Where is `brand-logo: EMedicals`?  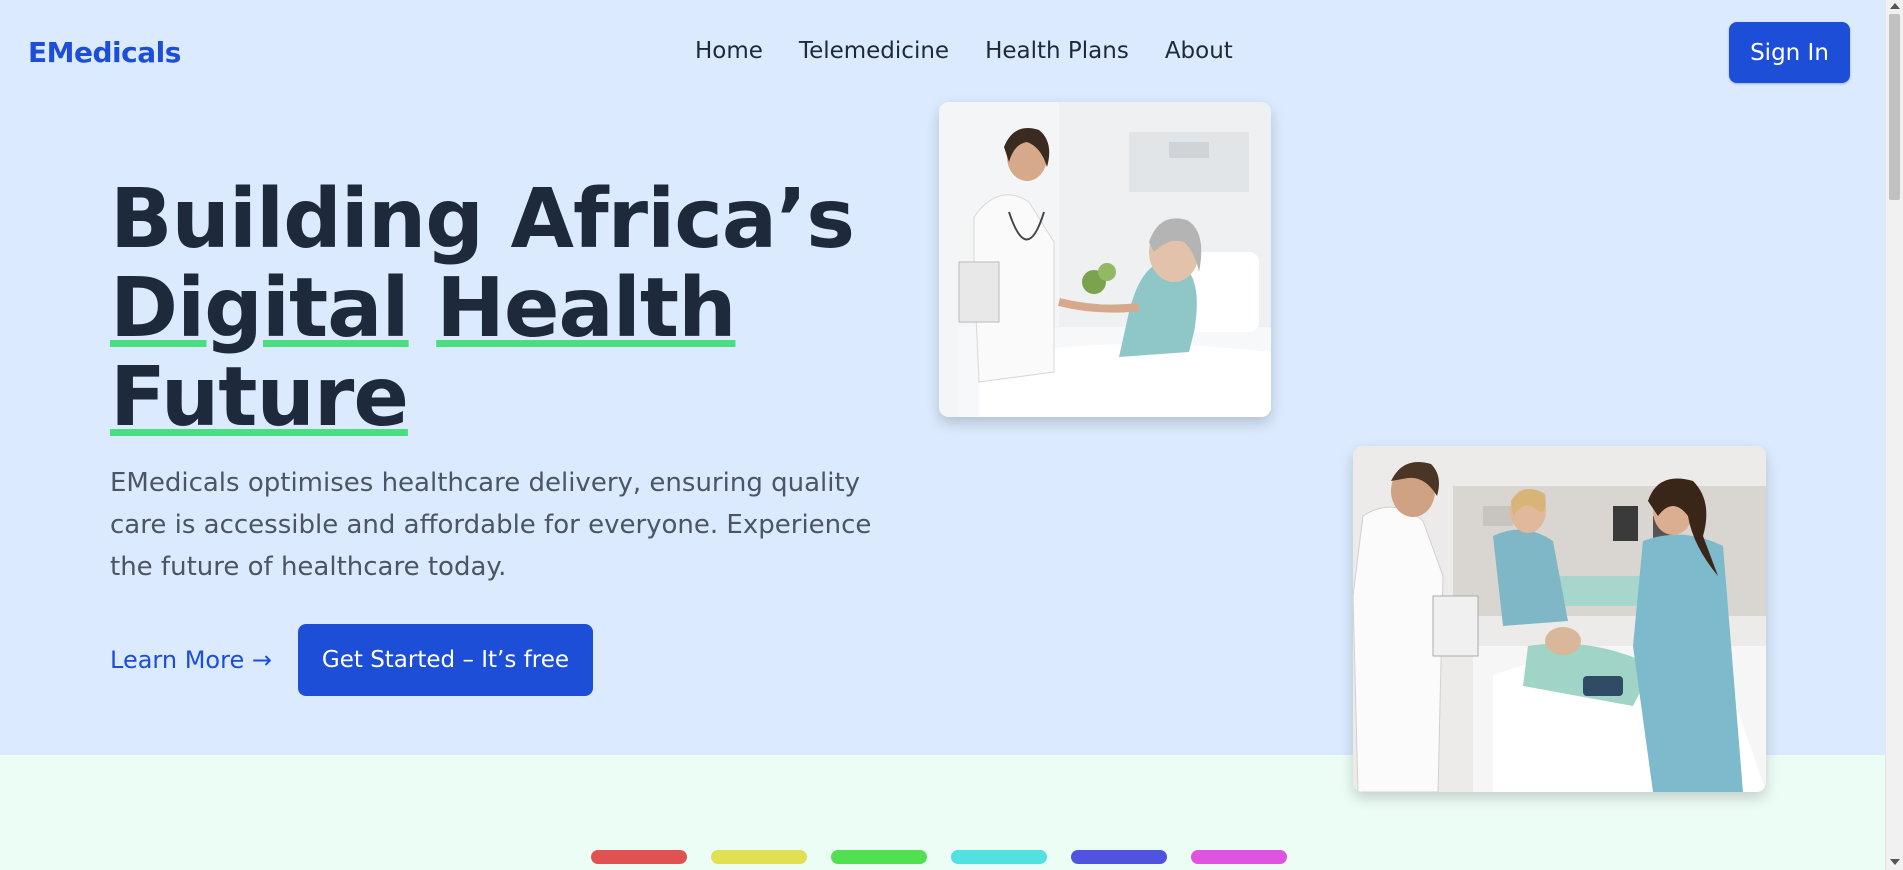
brand-logo: EMedicals is located at coordinates (104, 52).